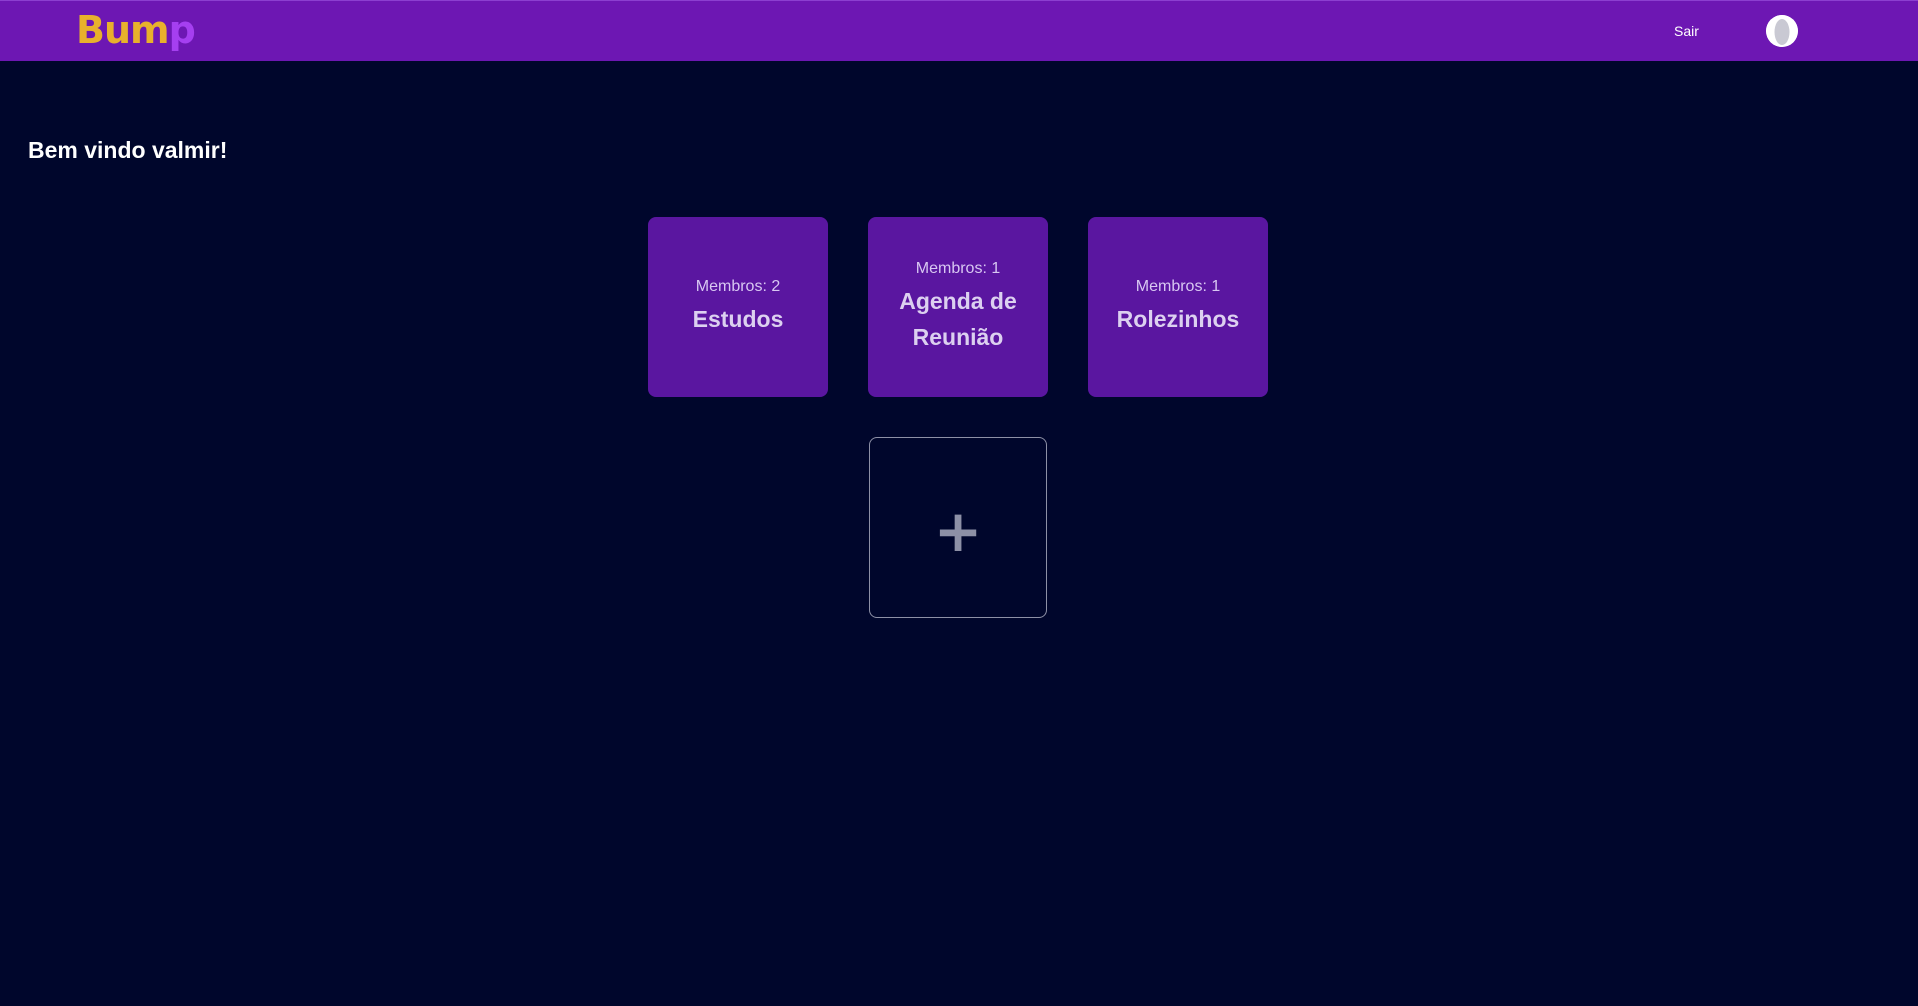 The width and height of the screenshot is (1918, 1006). What do you see at coordinates (1178, 319) in the screenshot?
I see `group-name: Rolezinhos` at bounding box center [1178, 319].